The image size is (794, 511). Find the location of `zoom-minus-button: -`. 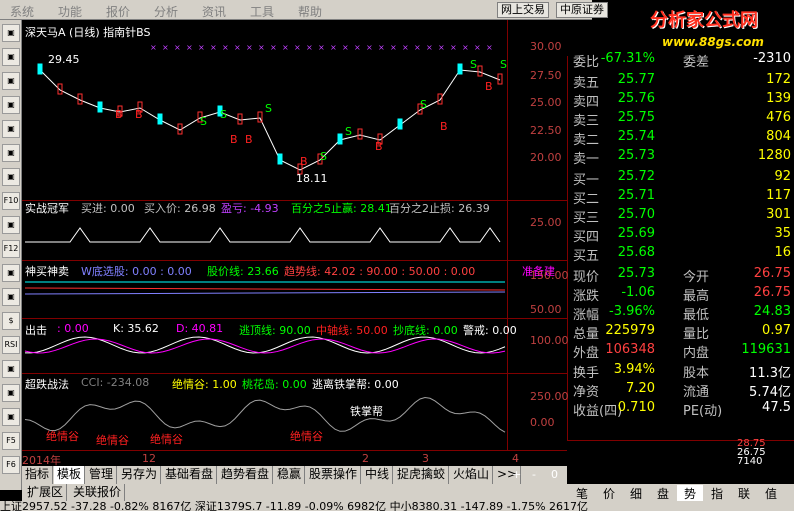

zoom-minus-button: - is located at coordinates (534, 474).